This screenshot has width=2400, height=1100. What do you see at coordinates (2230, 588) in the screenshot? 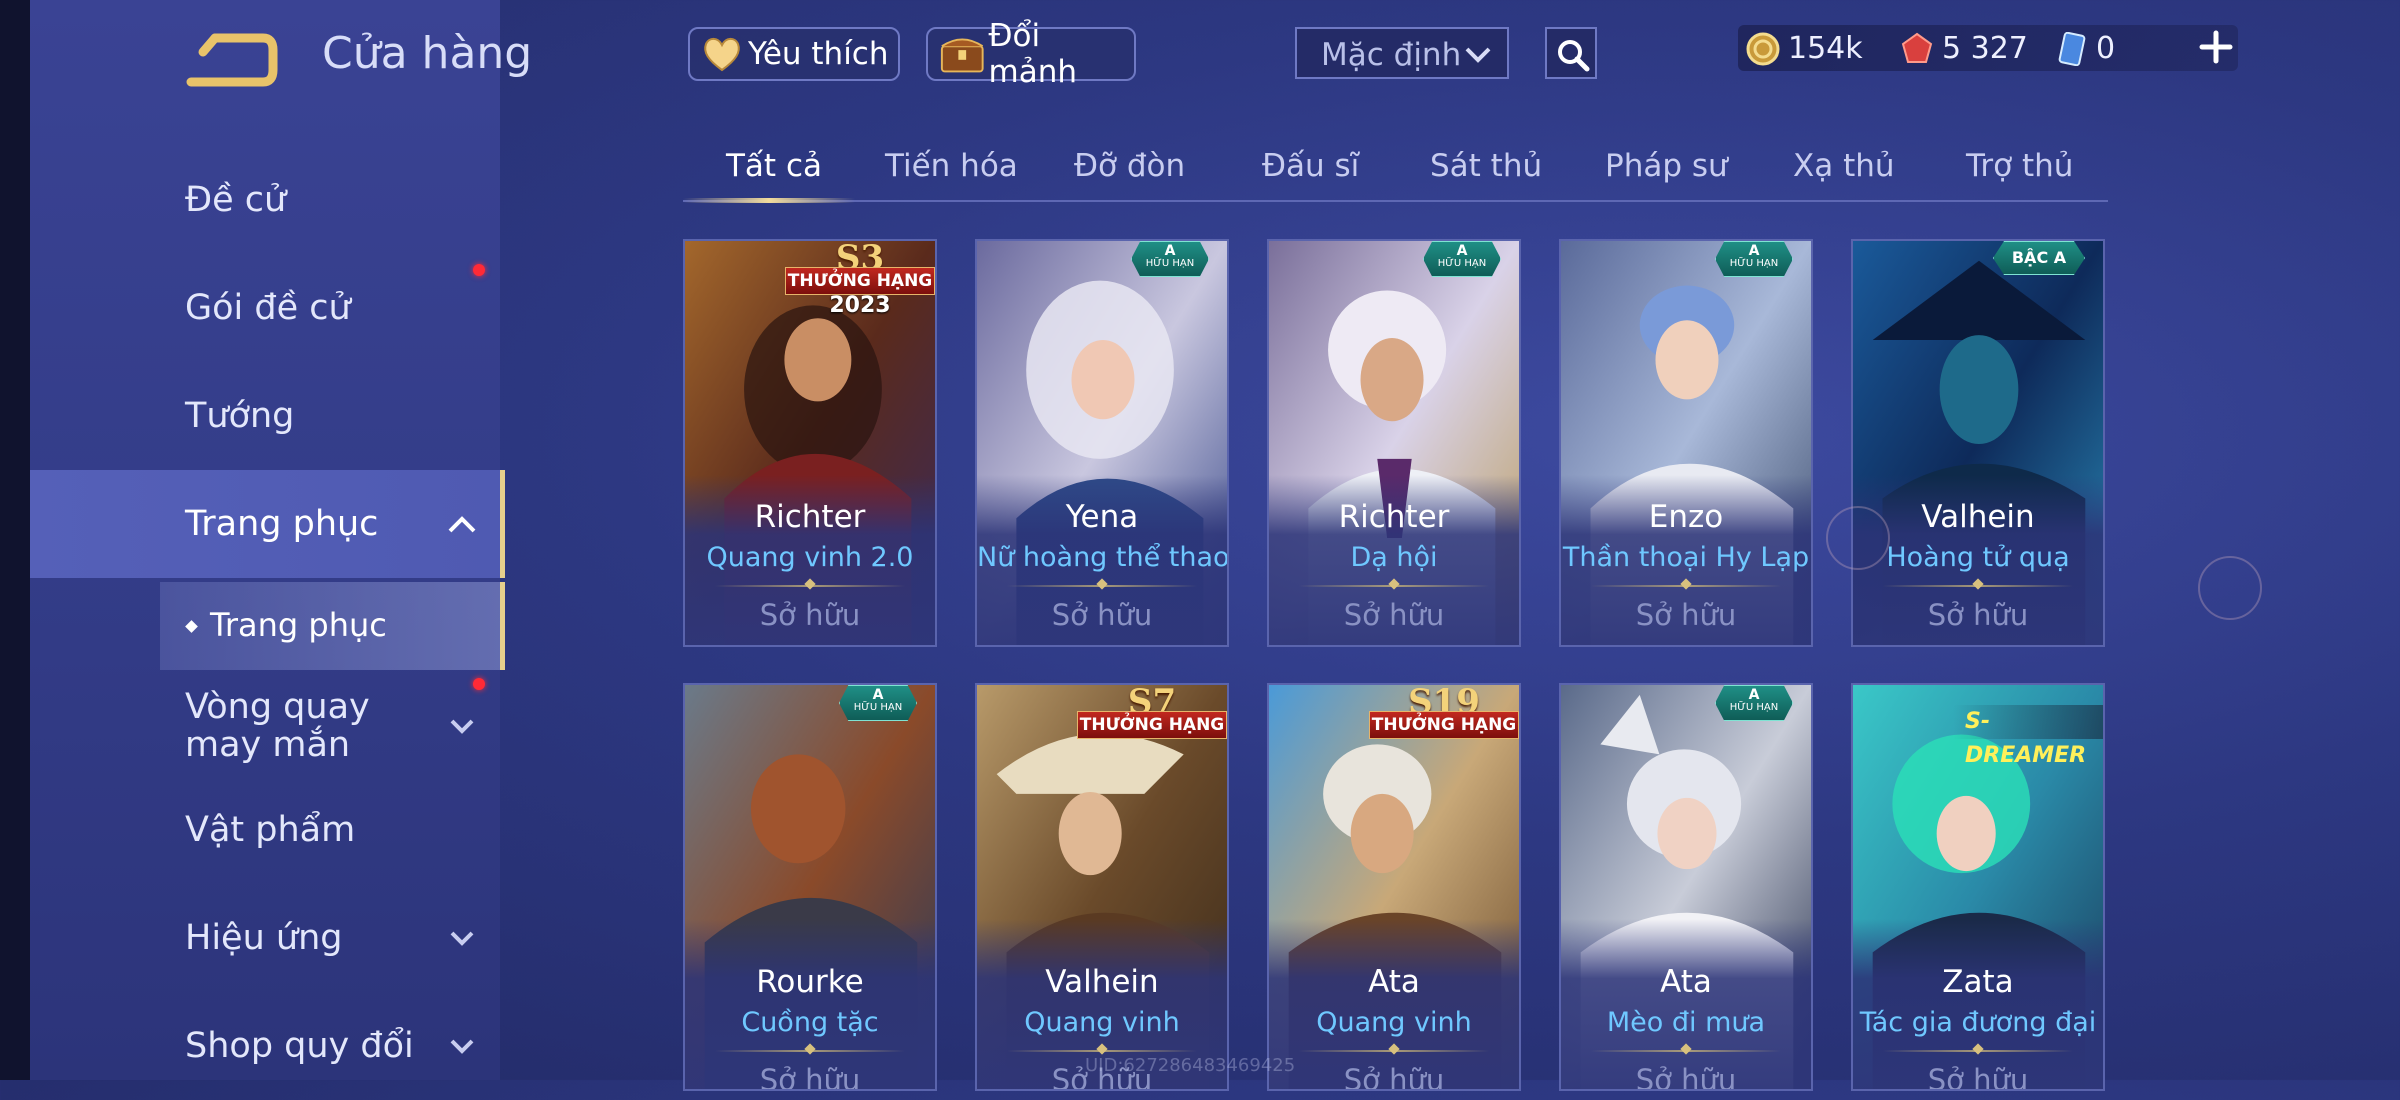
I see `decorative-emblem` at bounding box center [2230, 588].